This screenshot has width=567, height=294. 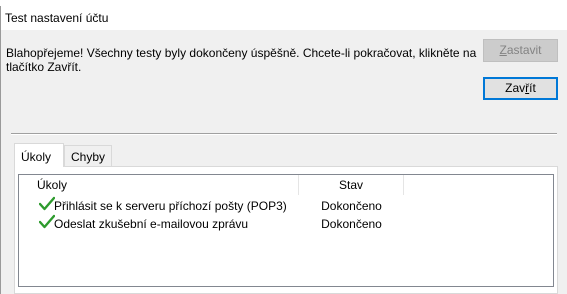 I want to click on tasks-list-header: Úkoly Stav, so click(x=286, y=185).